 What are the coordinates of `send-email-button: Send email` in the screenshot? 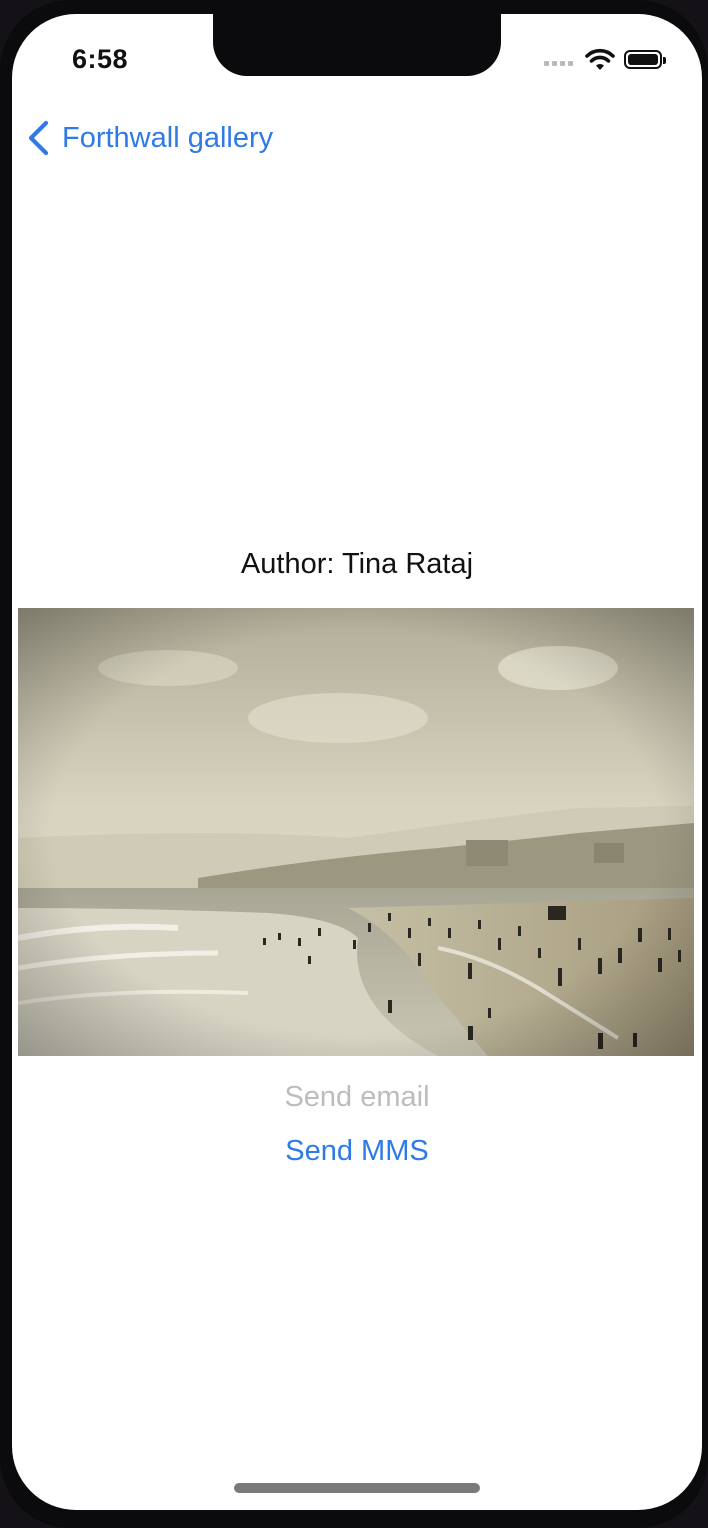 It's located at (357, 1097).